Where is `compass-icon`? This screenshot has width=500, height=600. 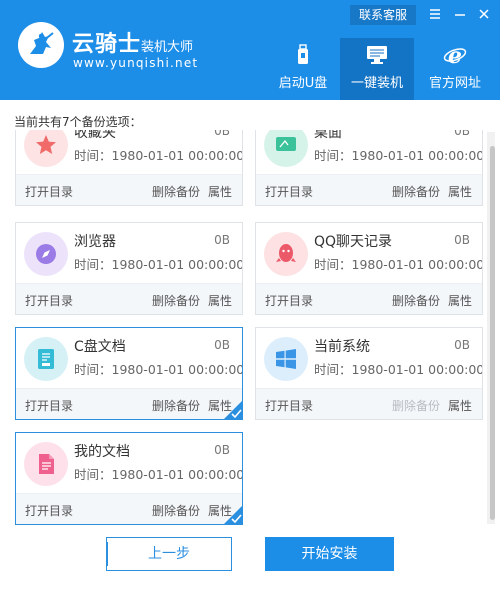
compass-icon is located at coordinates (46, 254).